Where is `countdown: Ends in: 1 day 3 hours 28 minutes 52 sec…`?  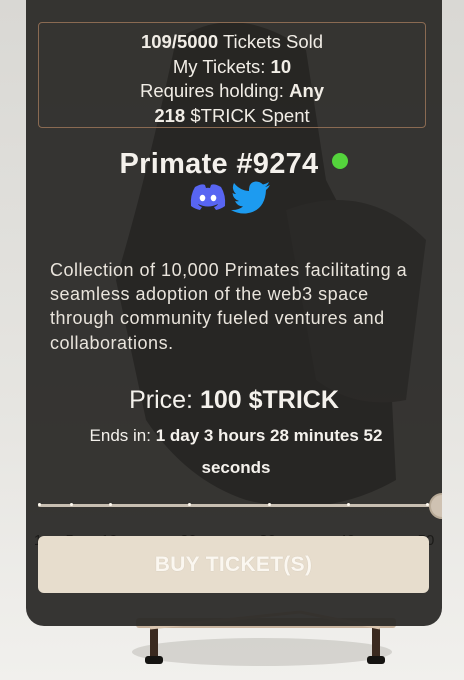 countdown: Ends in: 1 day 3 hours 28 minutes 52 sec… is located at coordinates (236, 452).